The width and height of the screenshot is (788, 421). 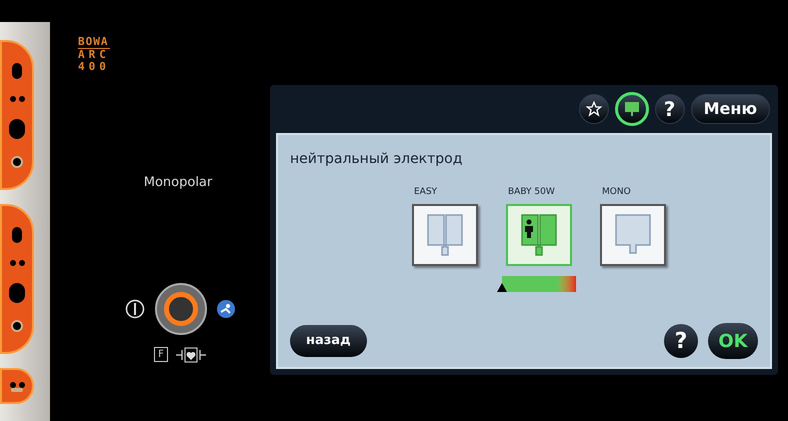 I want to click on star-icon, so click(x=594, y=109).